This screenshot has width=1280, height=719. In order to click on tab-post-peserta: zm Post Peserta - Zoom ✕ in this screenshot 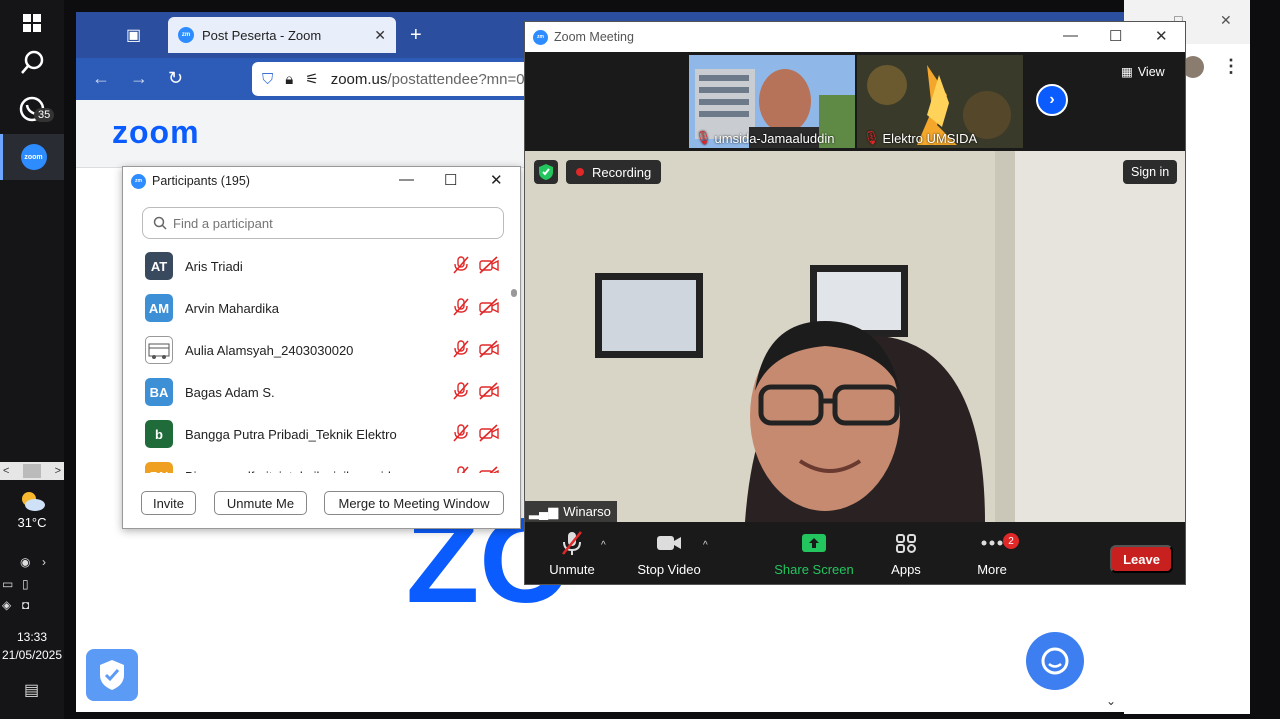, I will do `click(282, 35)`.